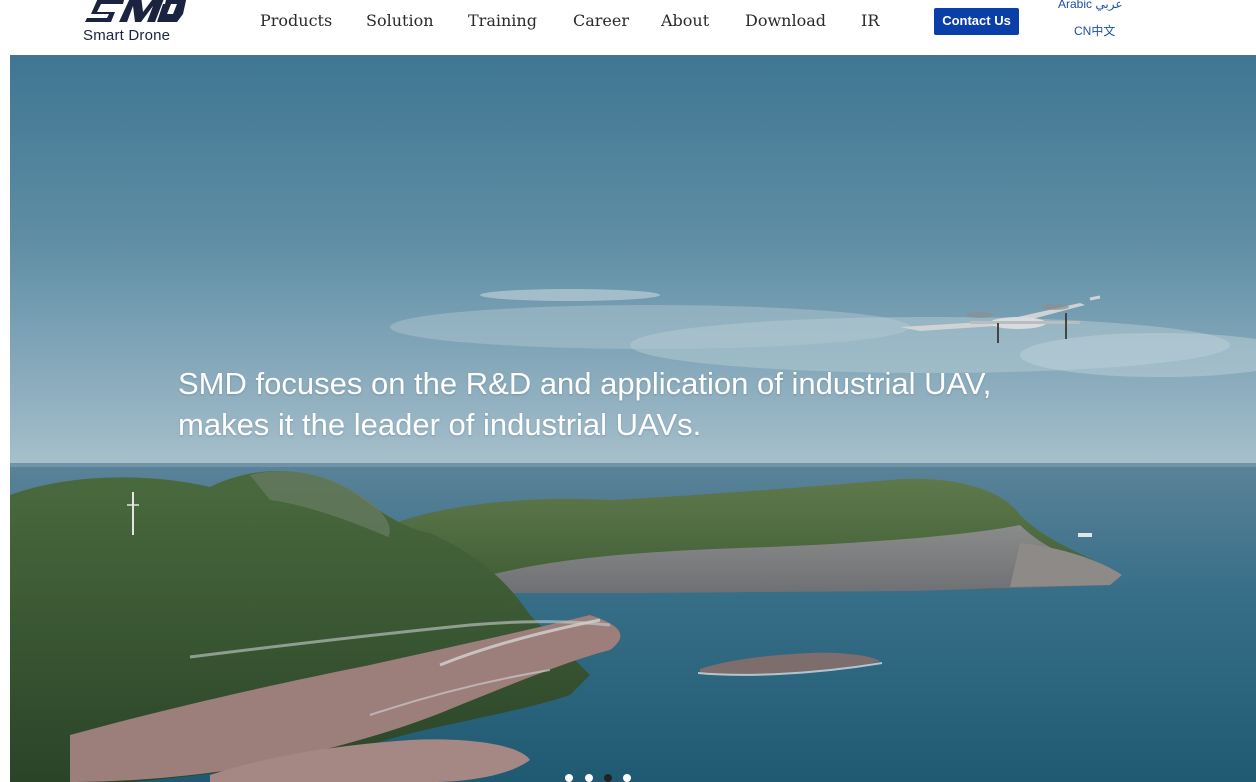  Describe the element at coordinates (685, 20) in the screenshot. I see `nav-about: About` at that location.